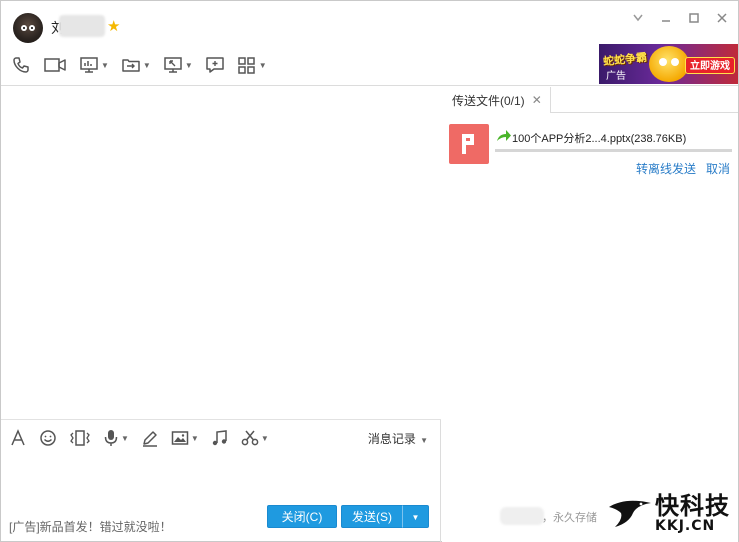 Image resolution: width=739 pixels, height=542 pixels. I want to click on emoji-icon, so click(48, 438).